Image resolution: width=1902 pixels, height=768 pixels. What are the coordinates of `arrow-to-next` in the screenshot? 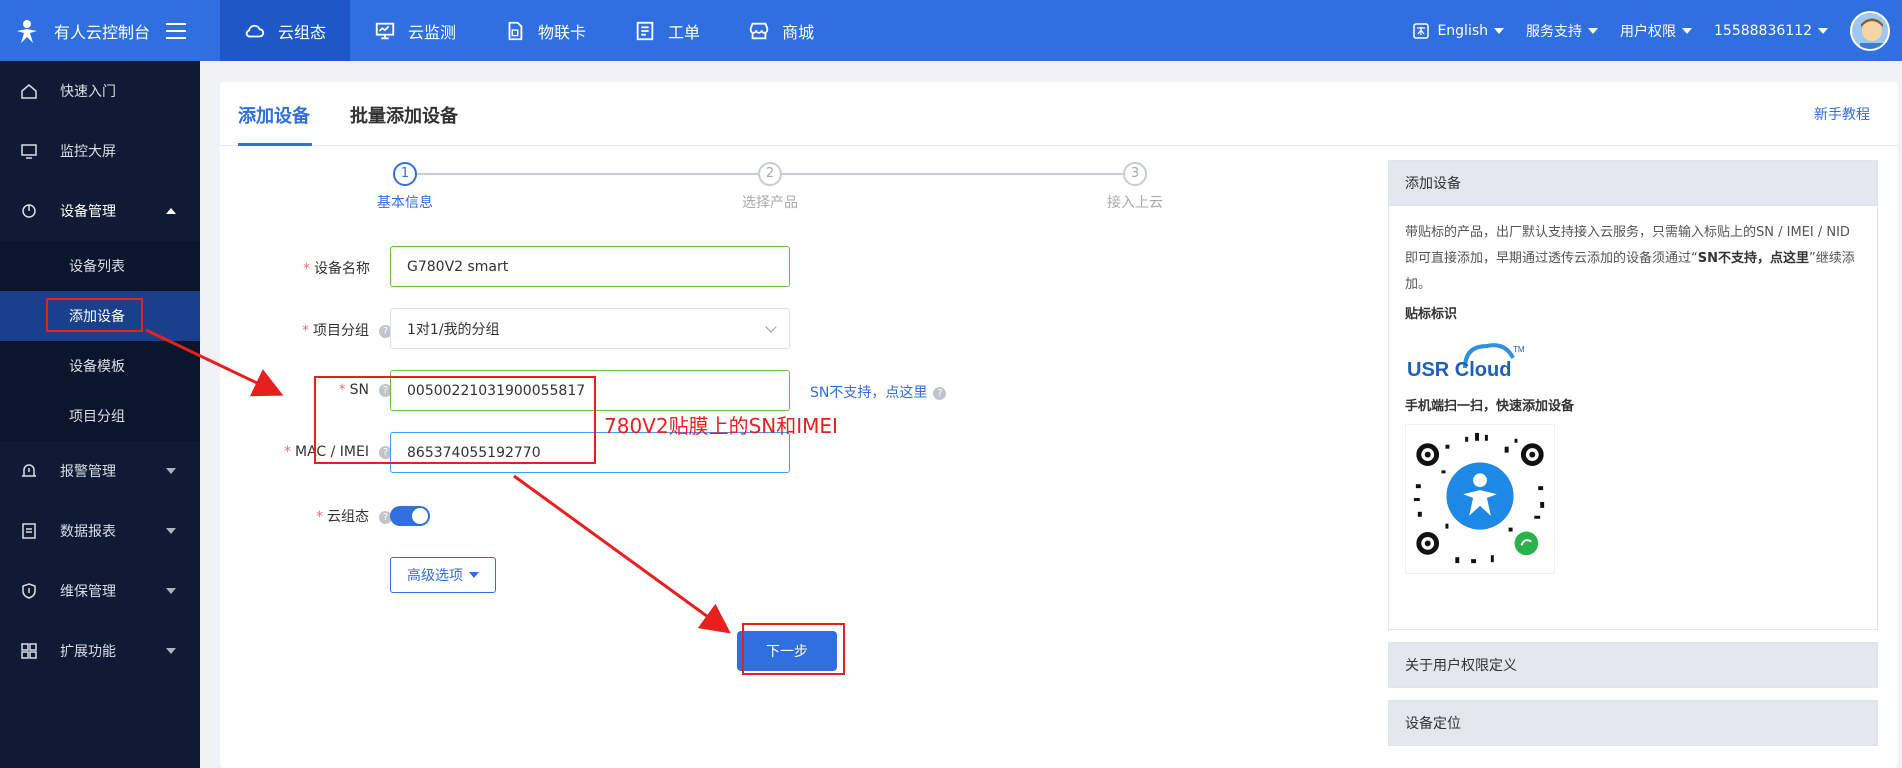 It's located at (622, 554).